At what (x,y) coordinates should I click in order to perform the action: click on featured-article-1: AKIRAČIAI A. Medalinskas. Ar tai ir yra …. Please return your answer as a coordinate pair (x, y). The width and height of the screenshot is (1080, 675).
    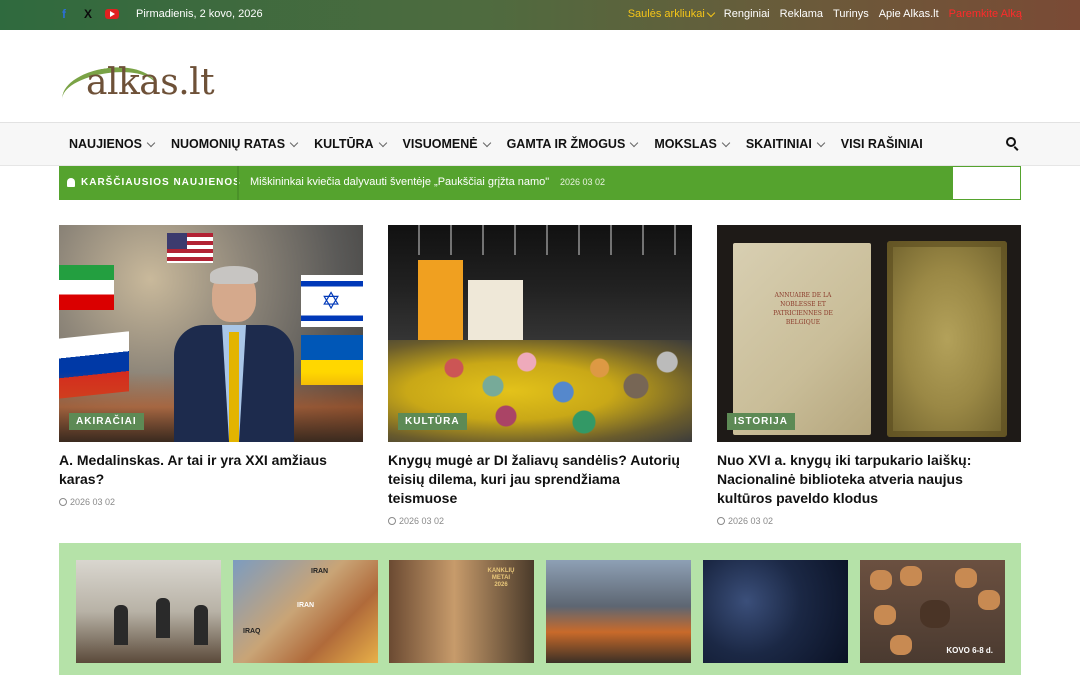
    Looking at the image, I should click on (211, 366).